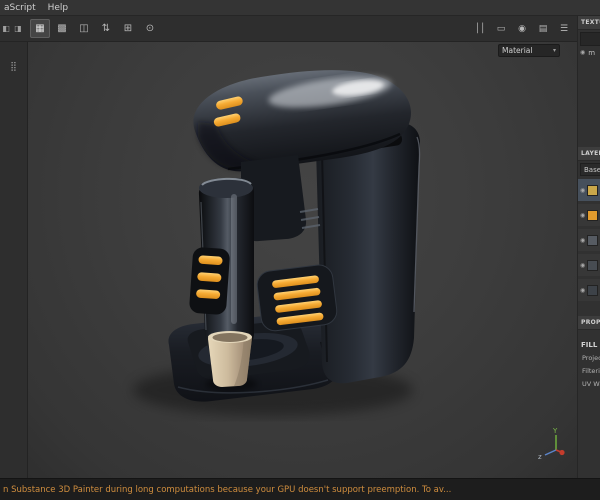 The height and width of the screenshot is (500, 600). I want to click on falloff-icon: ⊙, so click(150, 28).